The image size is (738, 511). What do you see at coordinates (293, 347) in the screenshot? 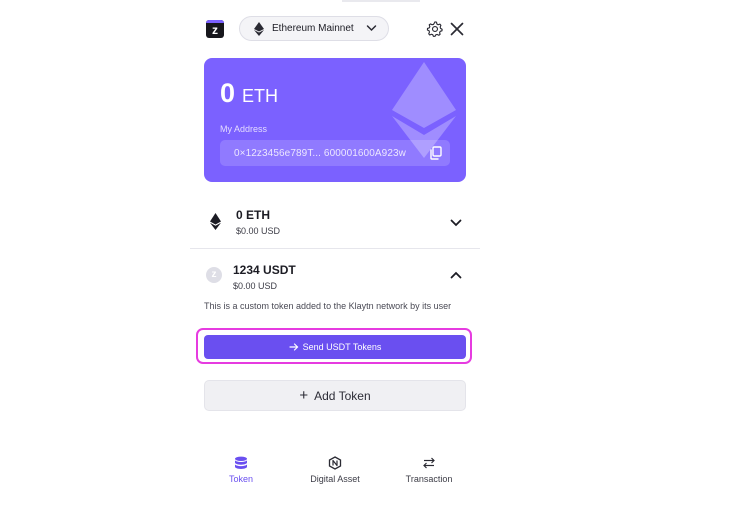
I see `arrow-right-icon` at bounding box center [293, 347].